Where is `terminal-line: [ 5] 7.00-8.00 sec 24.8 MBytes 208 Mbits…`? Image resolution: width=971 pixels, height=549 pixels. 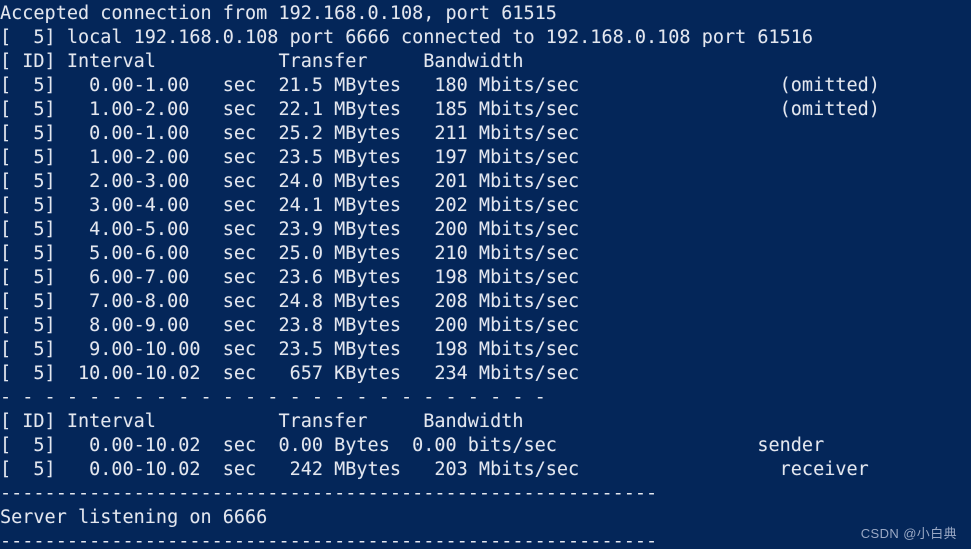 terminal-line: [ 5] 7.00-8.00 sec 24.8 MBytes 208 Mbits… is located at coordinates (290, 301).